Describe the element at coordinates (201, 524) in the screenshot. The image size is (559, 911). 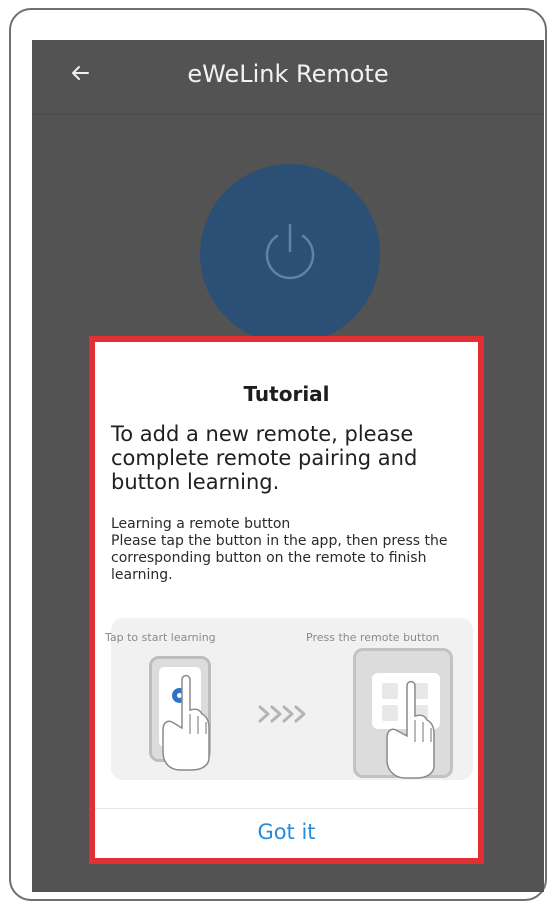
I see `section-title: Learning a remote button` at that location.